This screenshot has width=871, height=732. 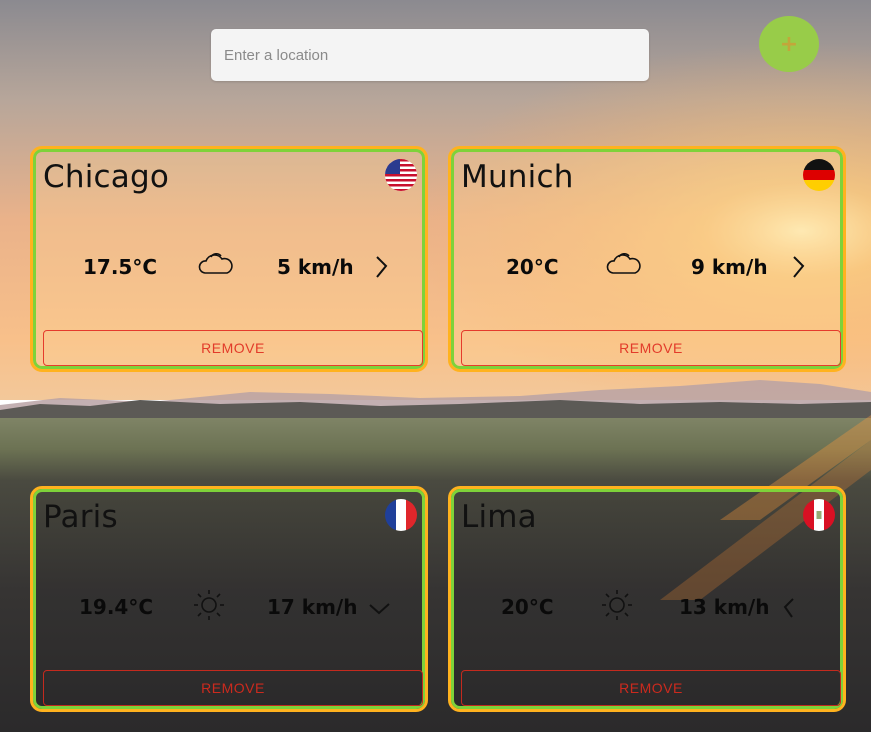 I want to click on plus-icon: +, so click(x=789, y=44).